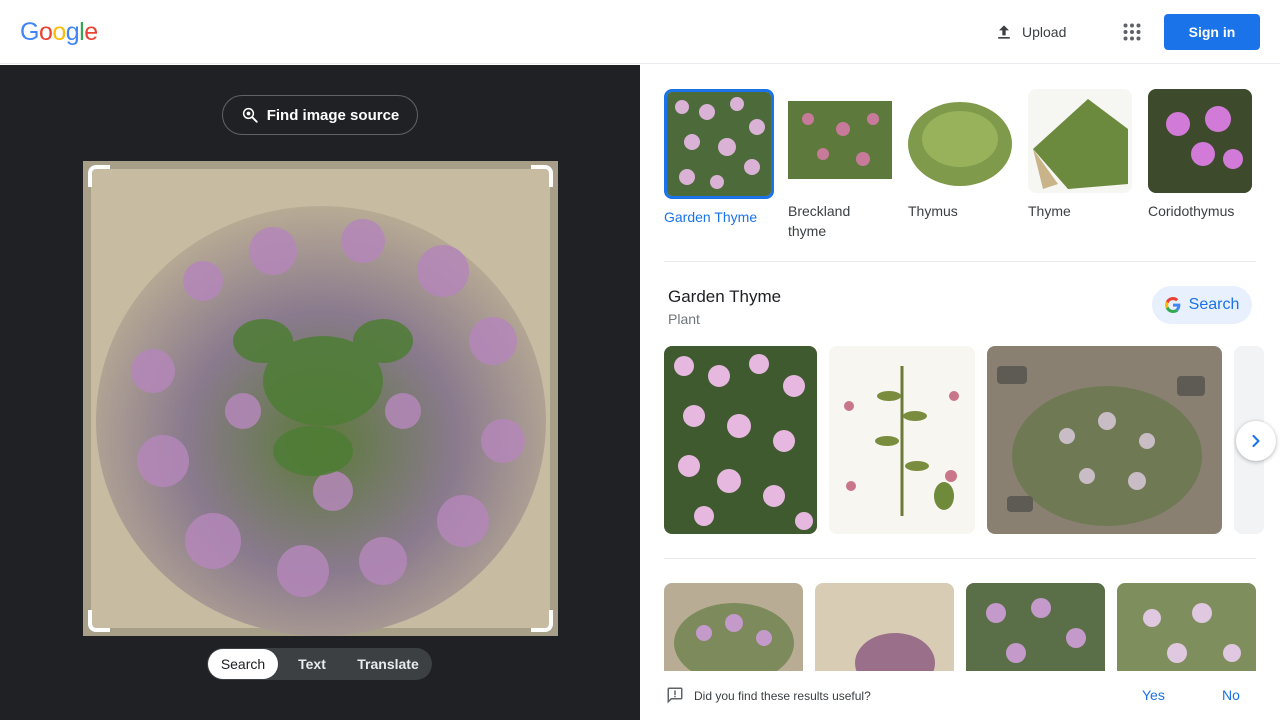 The height and width of the screenshot is (720, 1280). I want to click on google-logo: Google, so click(59, 32).